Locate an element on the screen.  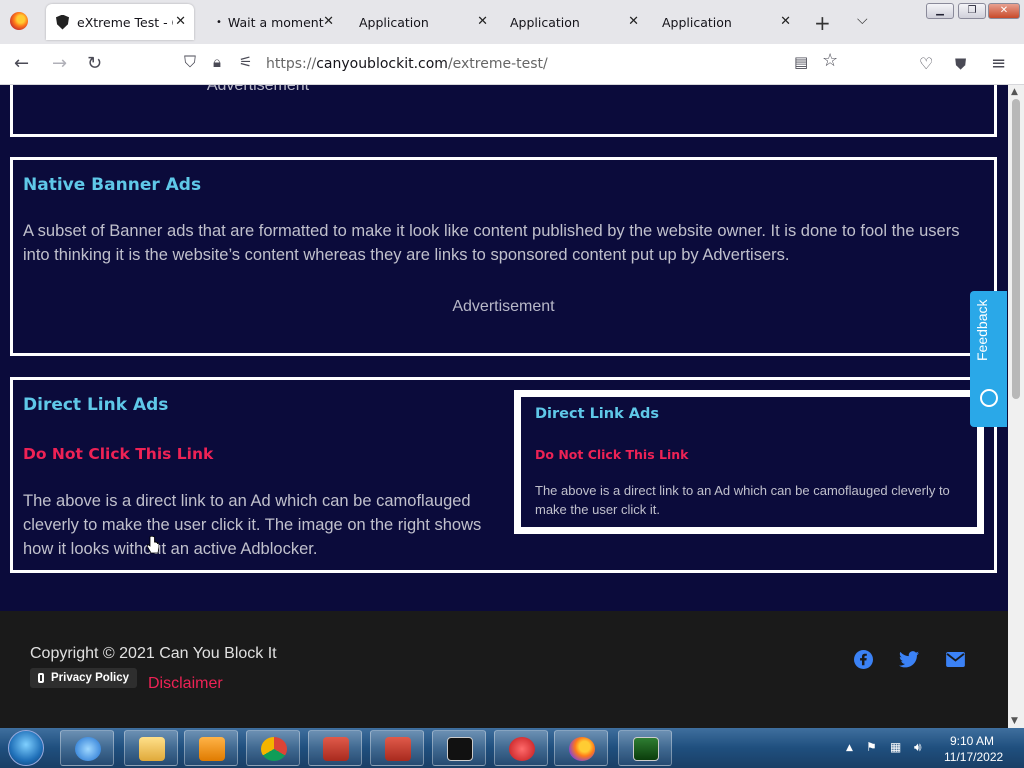
media-player-icon is located at coordinates (212, 749).